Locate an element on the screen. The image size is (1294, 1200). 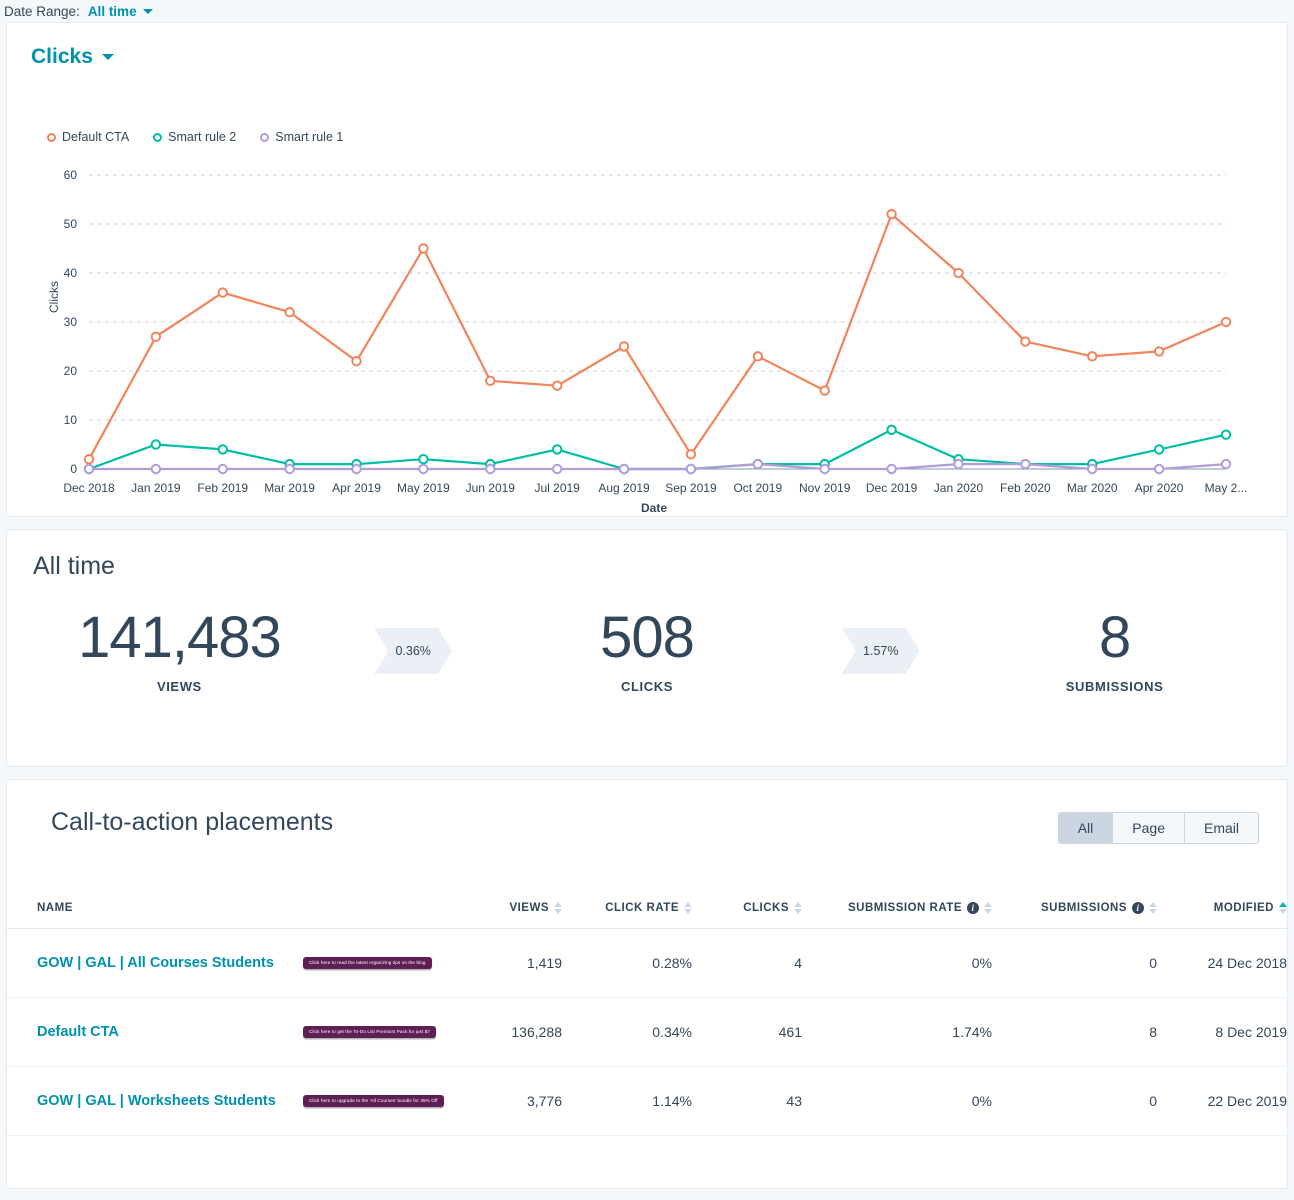
legend-label: Default CTA is located at coordinates (96, 137).